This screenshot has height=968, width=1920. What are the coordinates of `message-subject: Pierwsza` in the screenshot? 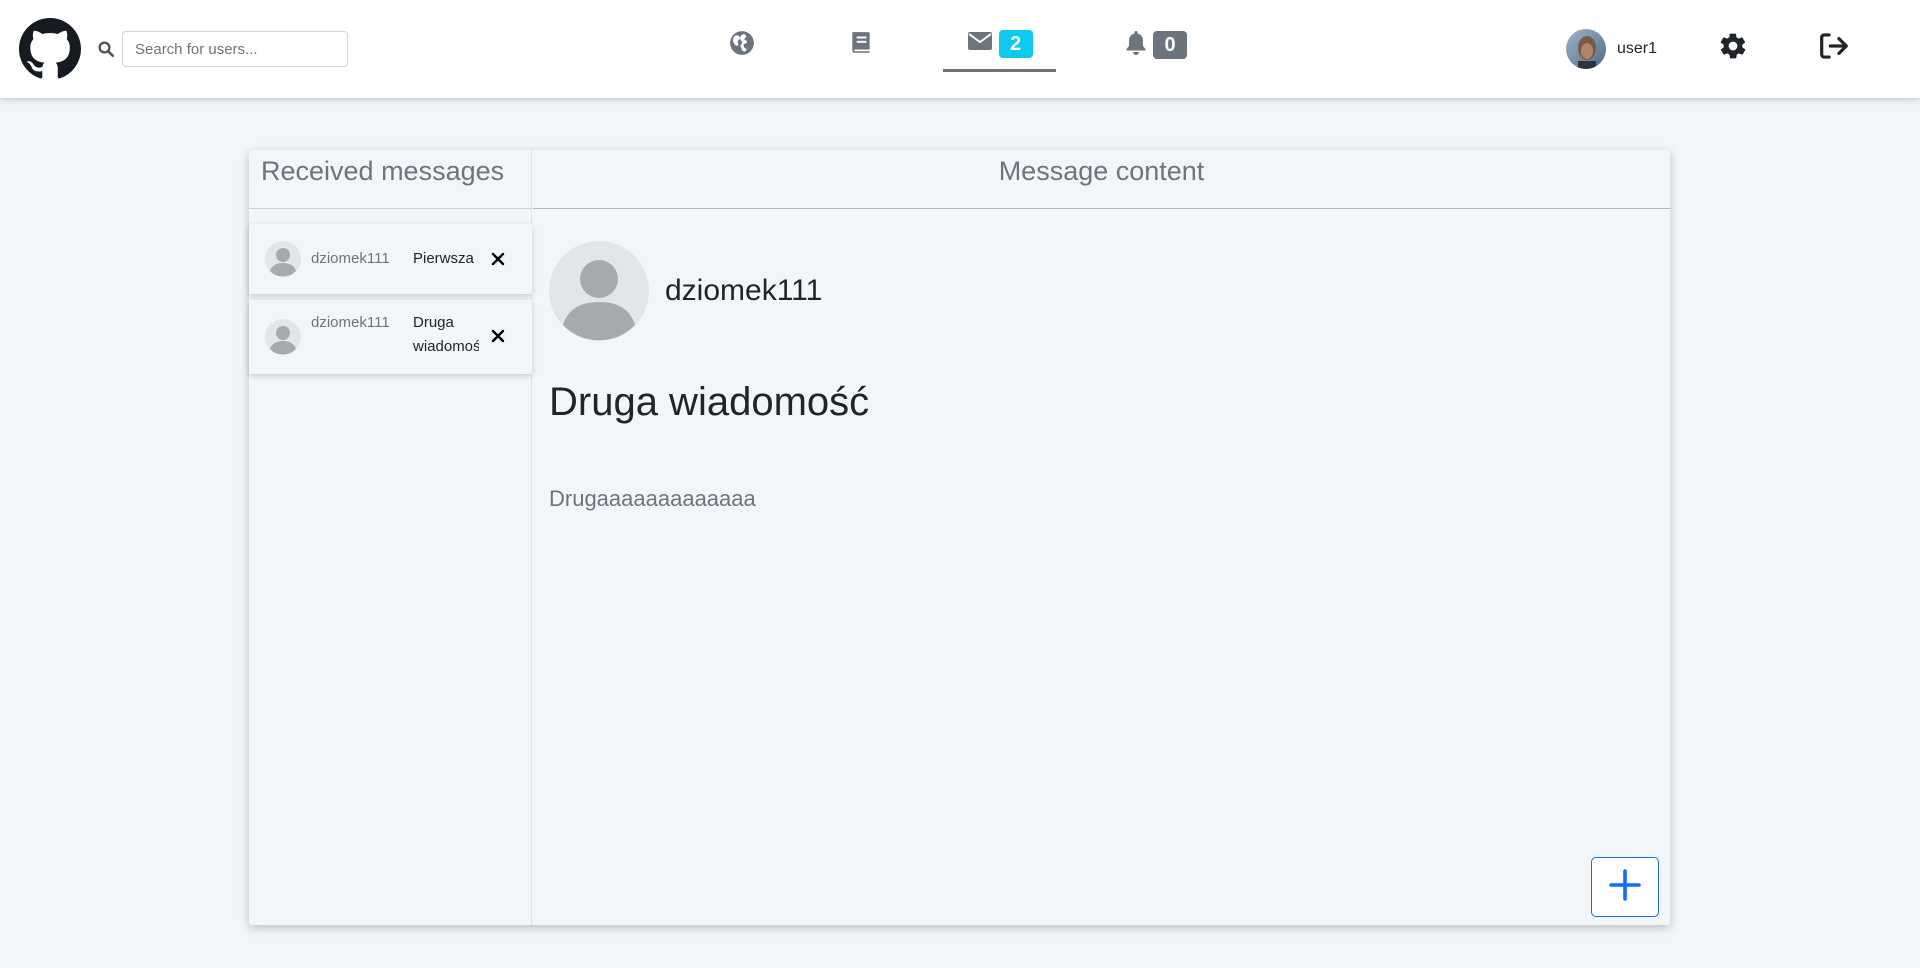 It's located at (443, 258).